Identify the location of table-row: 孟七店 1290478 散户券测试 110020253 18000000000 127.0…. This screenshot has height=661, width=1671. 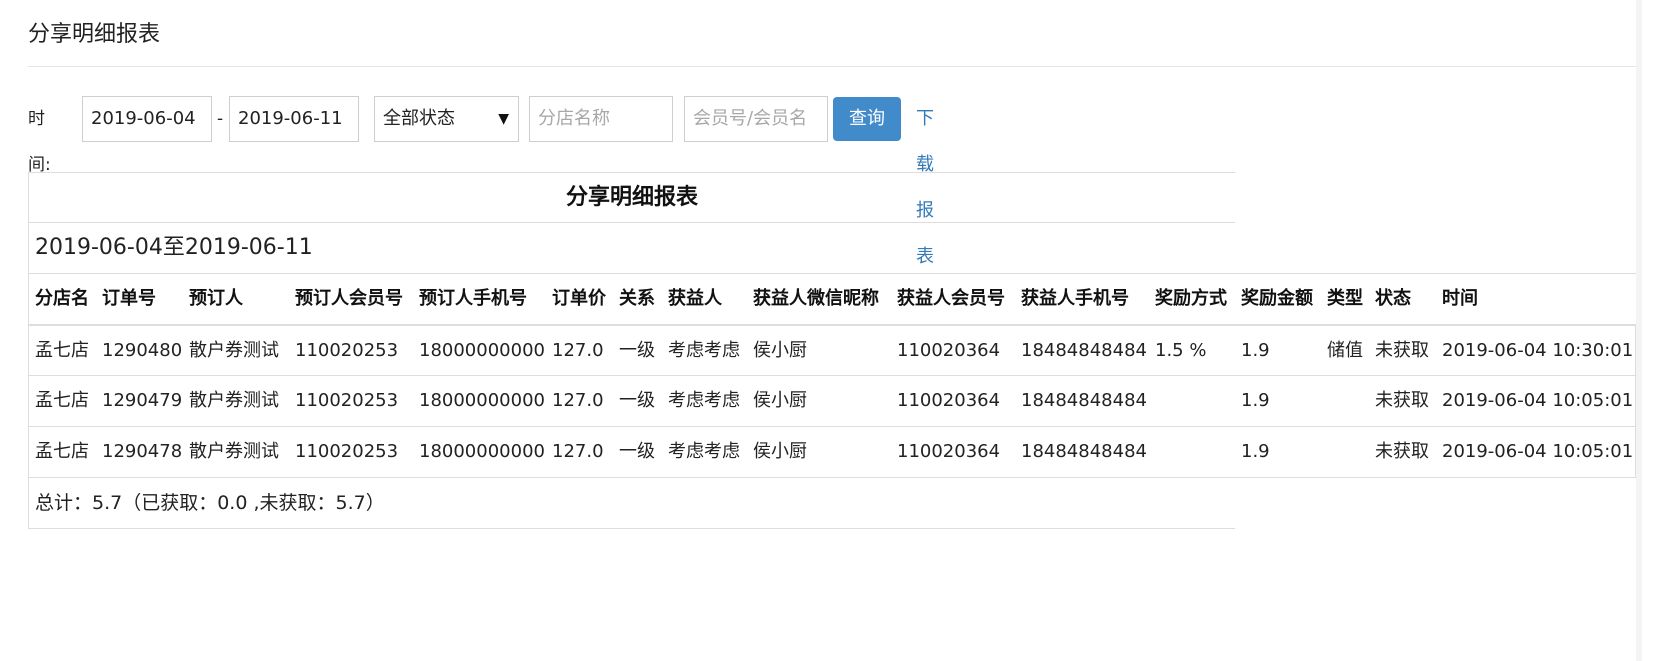
(832, 452).